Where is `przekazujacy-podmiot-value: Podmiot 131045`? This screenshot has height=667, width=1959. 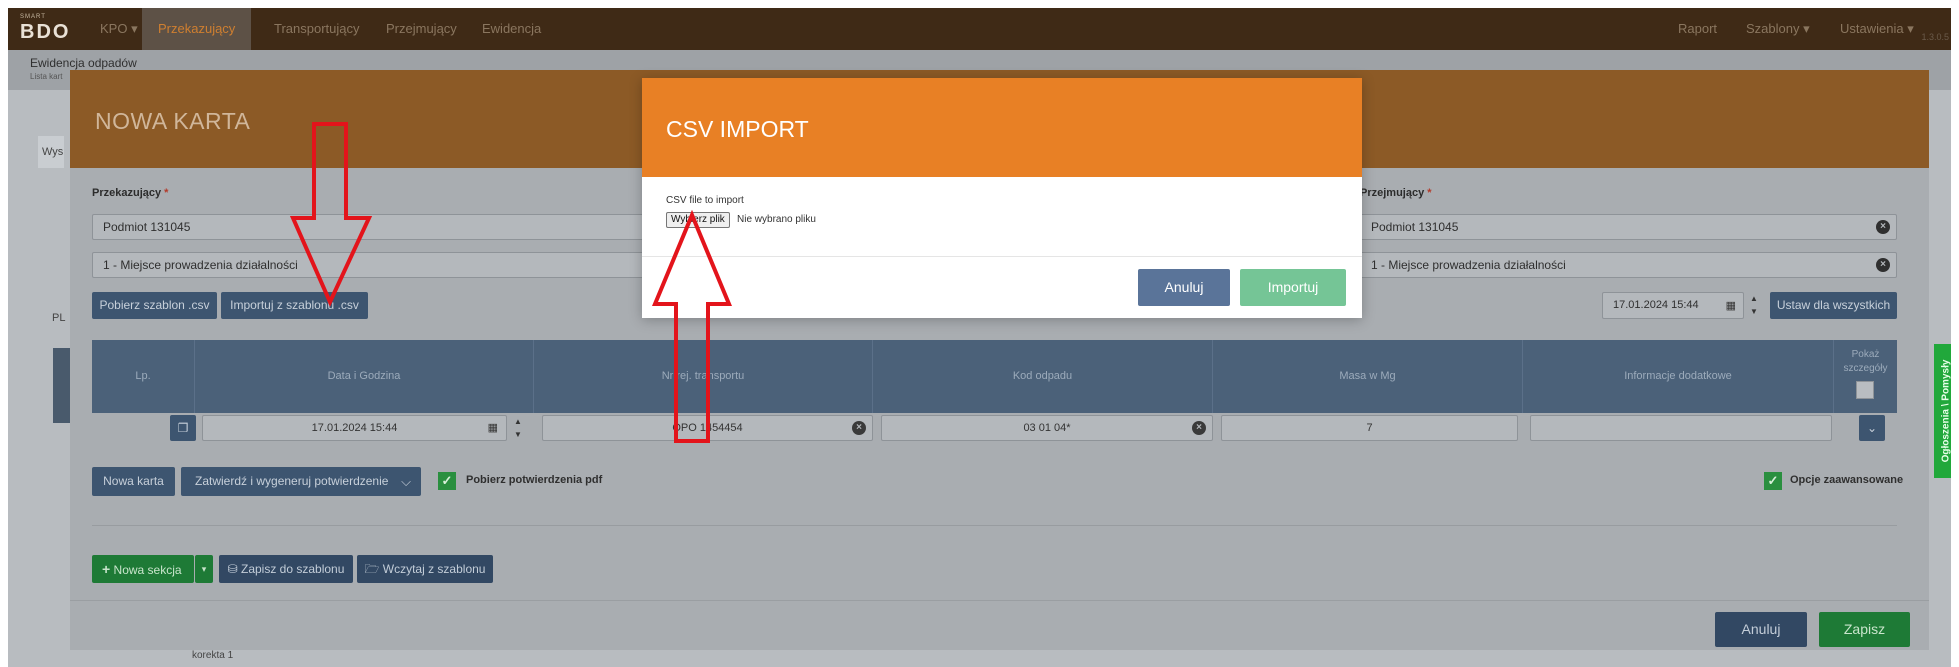
przekazujacy-podmiot-value: Podmiot 131045 is located at coordinates (147, 227).